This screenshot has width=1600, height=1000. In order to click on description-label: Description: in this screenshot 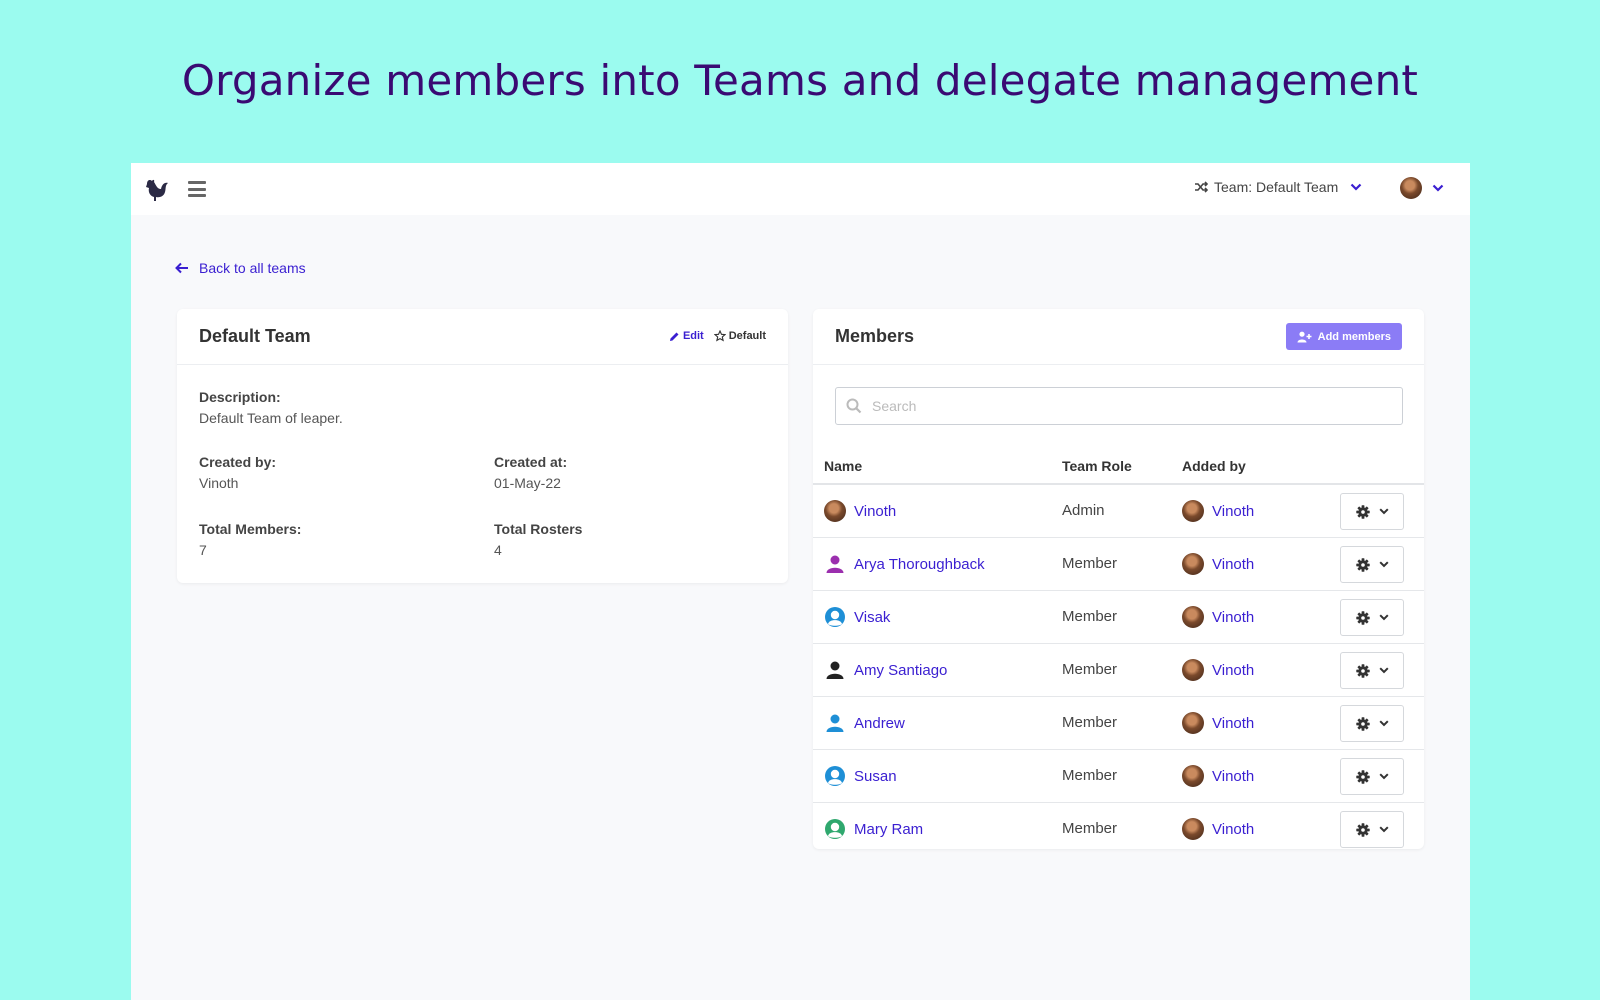, I will do `click(240, 397)`.